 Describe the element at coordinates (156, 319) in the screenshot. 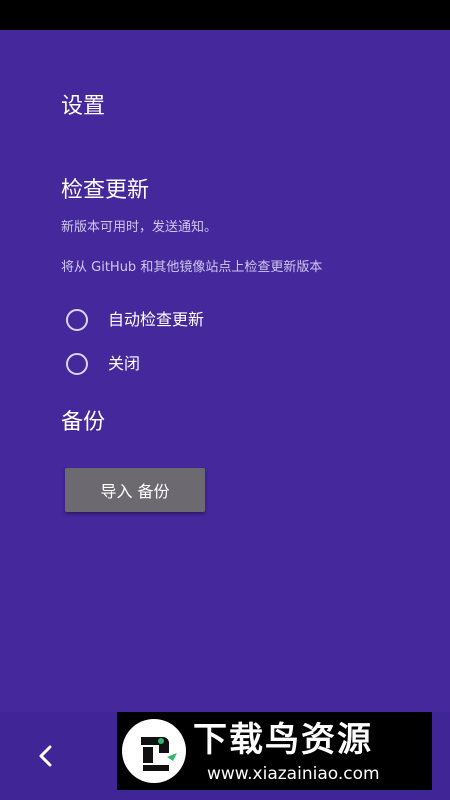

I see `radio-label-auto-check: 自动检查更新` at that location.